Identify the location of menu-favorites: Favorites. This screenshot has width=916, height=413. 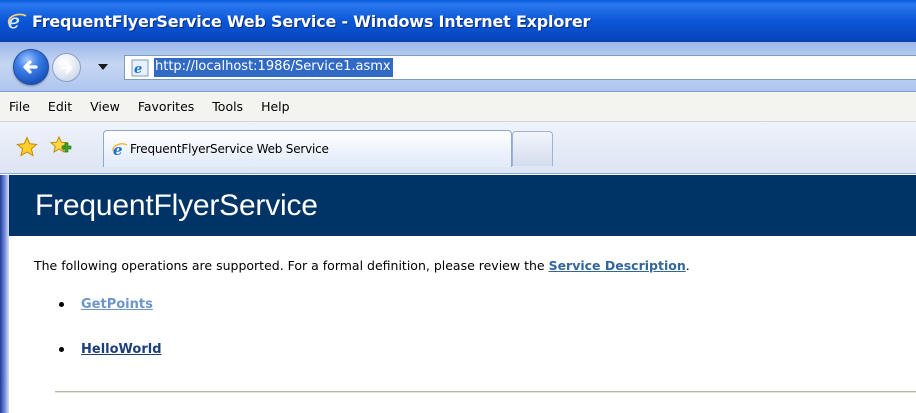
(166, 106).